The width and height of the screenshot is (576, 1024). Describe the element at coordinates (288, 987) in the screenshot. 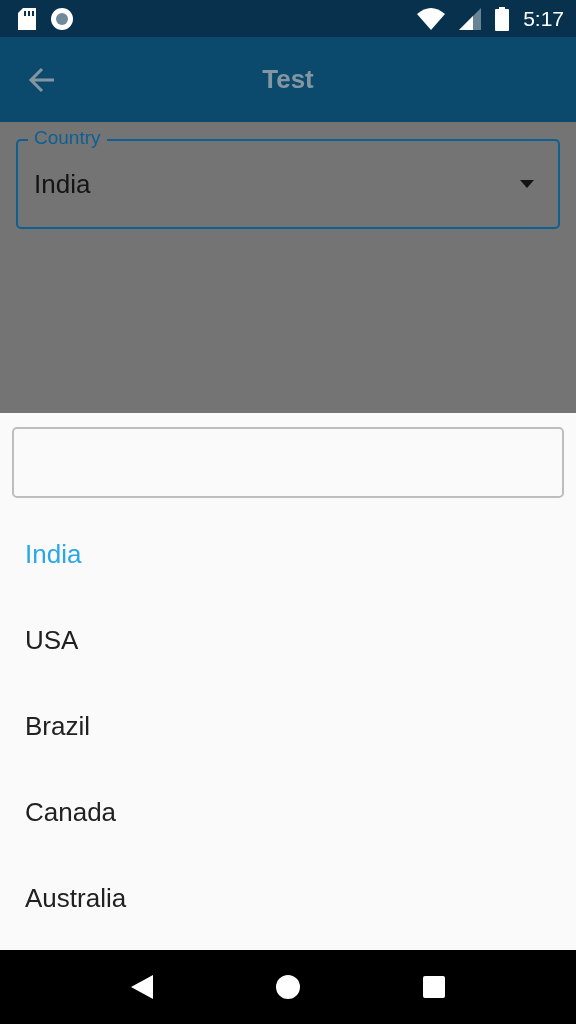

I see `home-circle-icon` at that location.